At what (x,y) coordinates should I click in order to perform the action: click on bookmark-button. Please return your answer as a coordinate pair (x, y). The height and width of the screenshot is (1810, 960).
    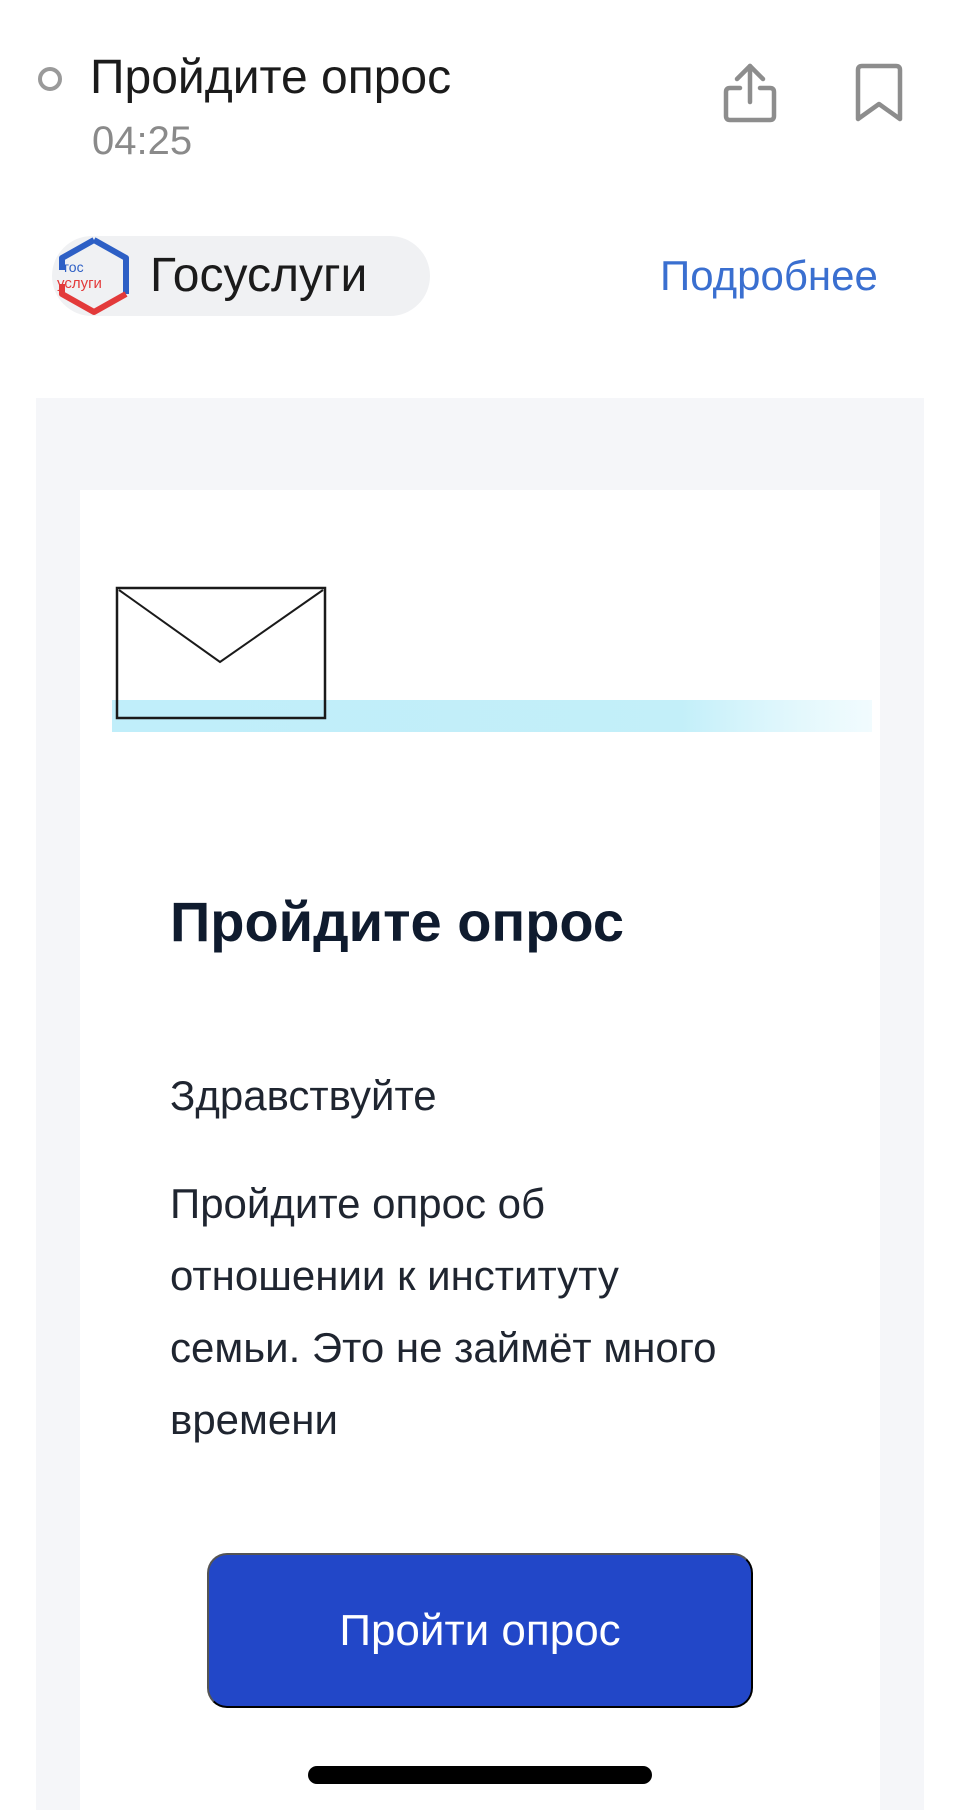
    Looking at the image, I should click on (879, 93).